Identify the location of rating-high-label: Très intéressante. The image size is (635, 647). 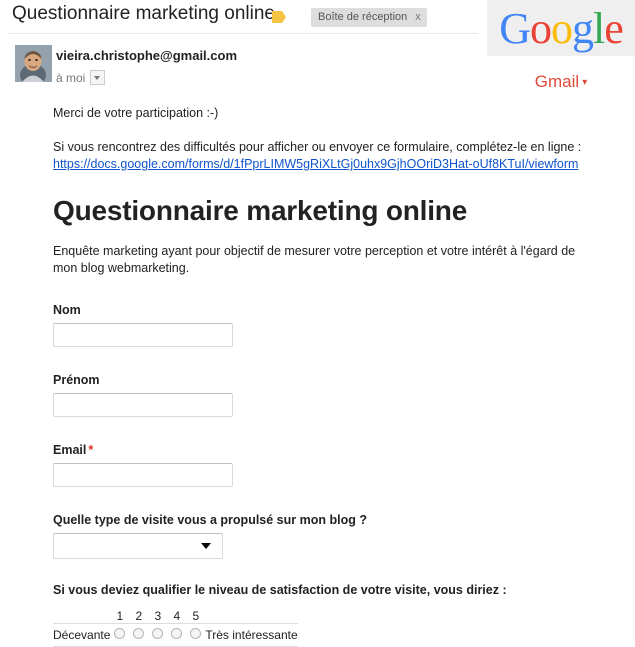
(251, 635).